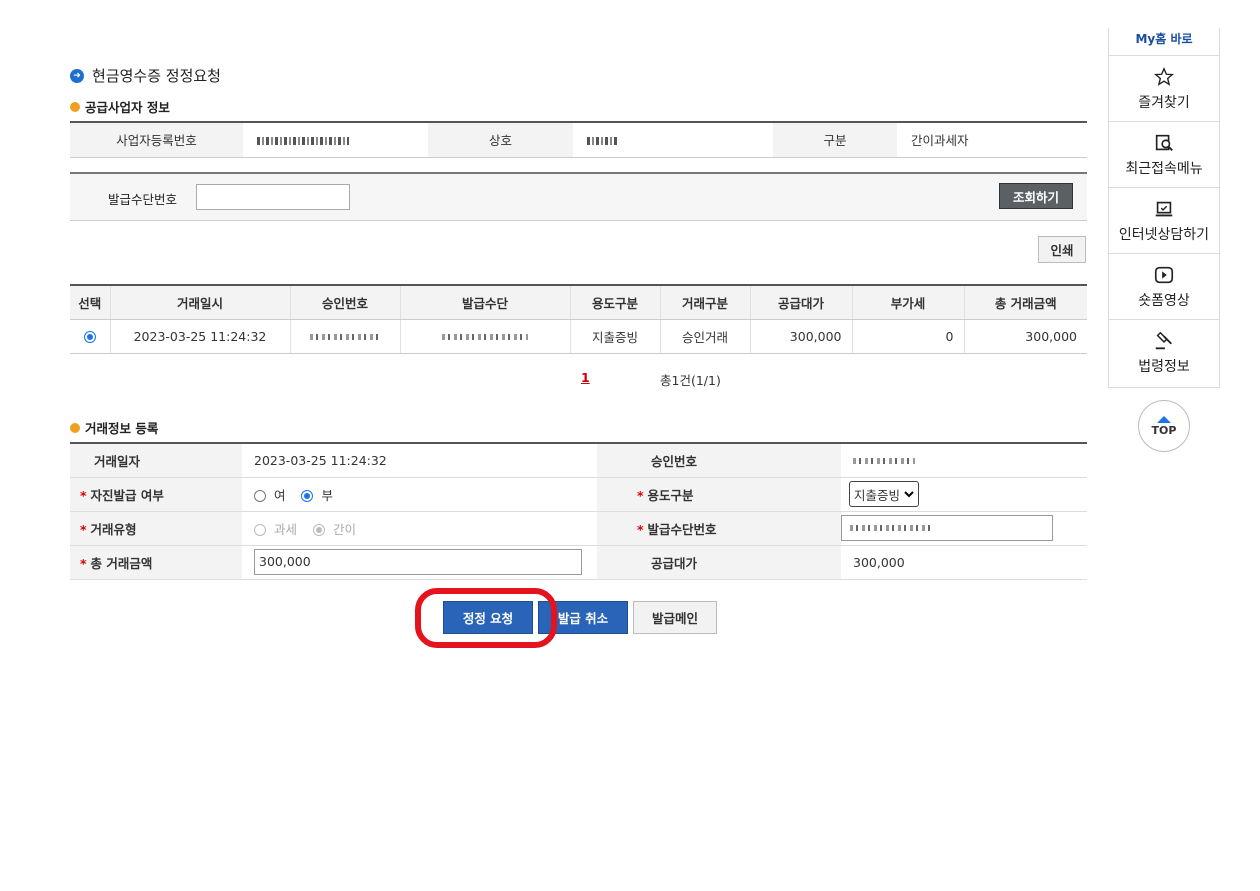 Image resolution: width=1260 pixels, height=891 pixels. What do you see at coordinates (884, 494) in the screenshot?
I see `usage-select: 지출증빙` at bounding box center [884, 494].